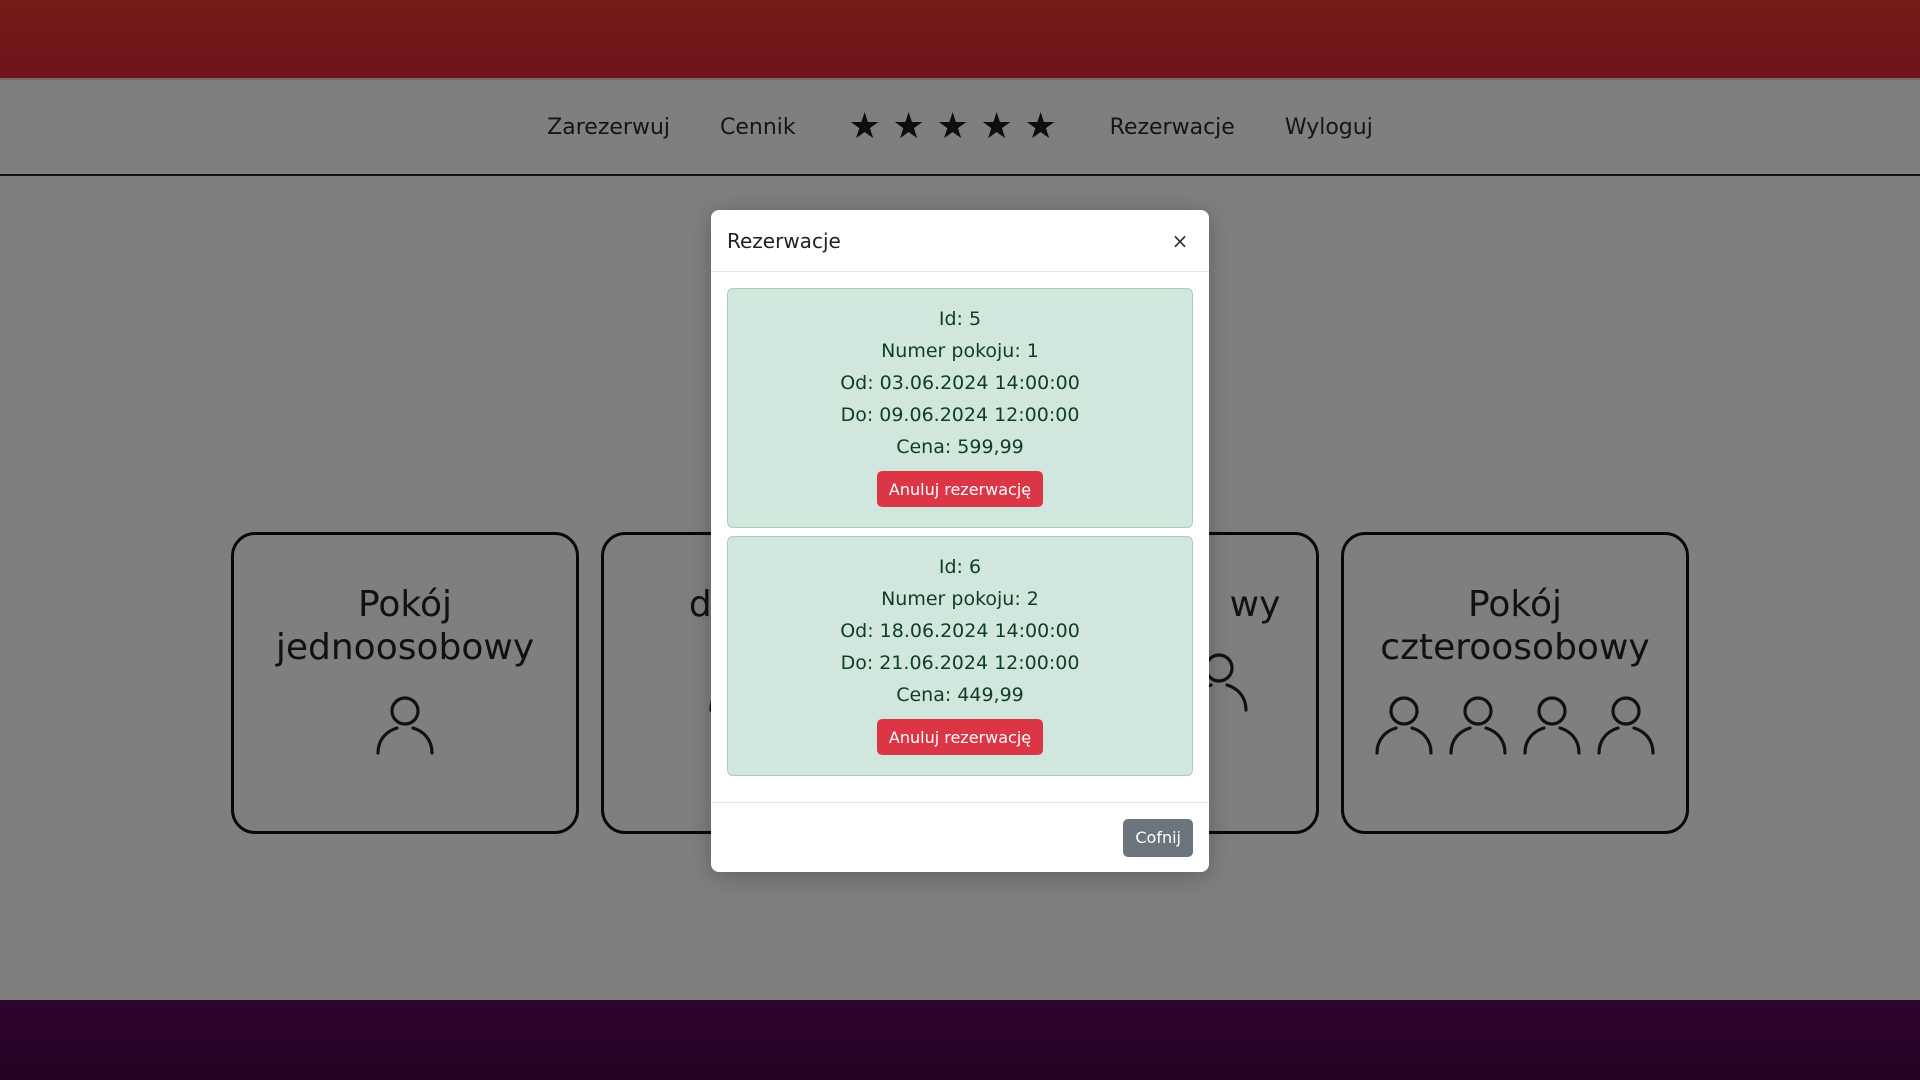 This screenshot has width=1920, height=1080. What do you see at coordinates (960, 383) in the screenshot?
I see `reservation-from: Od: 03.06.2024 14:00:00` at bounding box center [960, 383].